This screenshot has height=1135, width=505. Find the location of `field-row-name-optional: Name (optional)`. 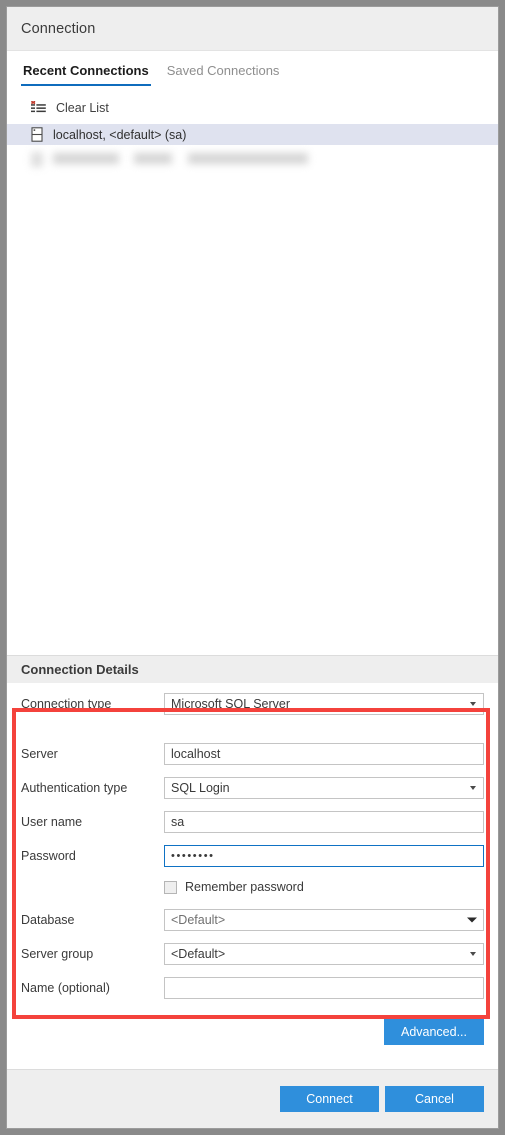

field-row-name-optional: Name (optional) is located at coordinates (252, 988).